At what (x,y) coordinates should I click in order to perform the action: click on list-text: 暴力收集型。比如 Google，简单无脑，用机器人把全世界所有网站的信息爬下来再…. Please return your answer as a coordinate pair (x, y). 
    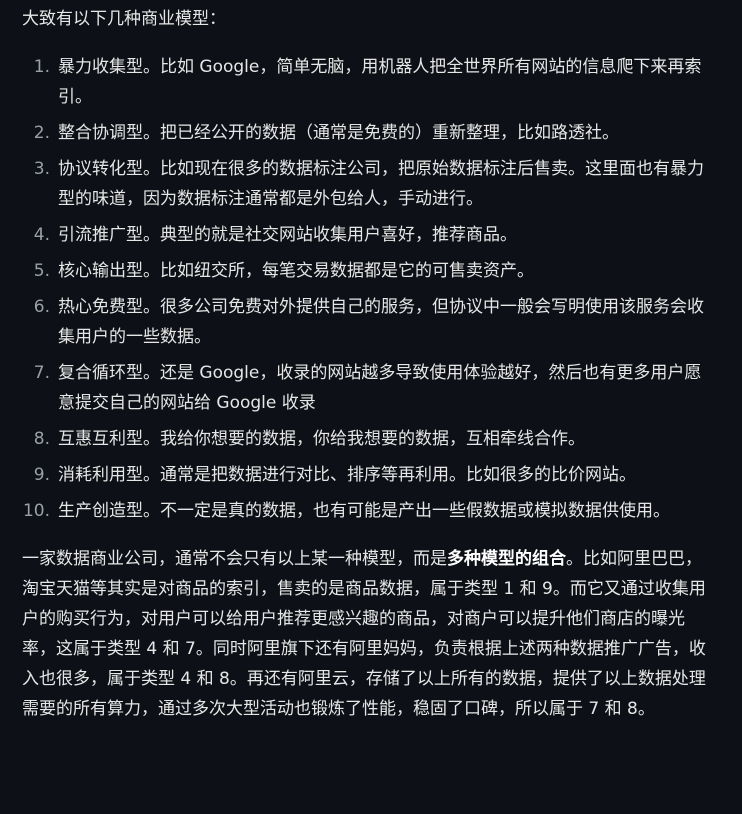
    Looking at the image, I should click on (380, 82).